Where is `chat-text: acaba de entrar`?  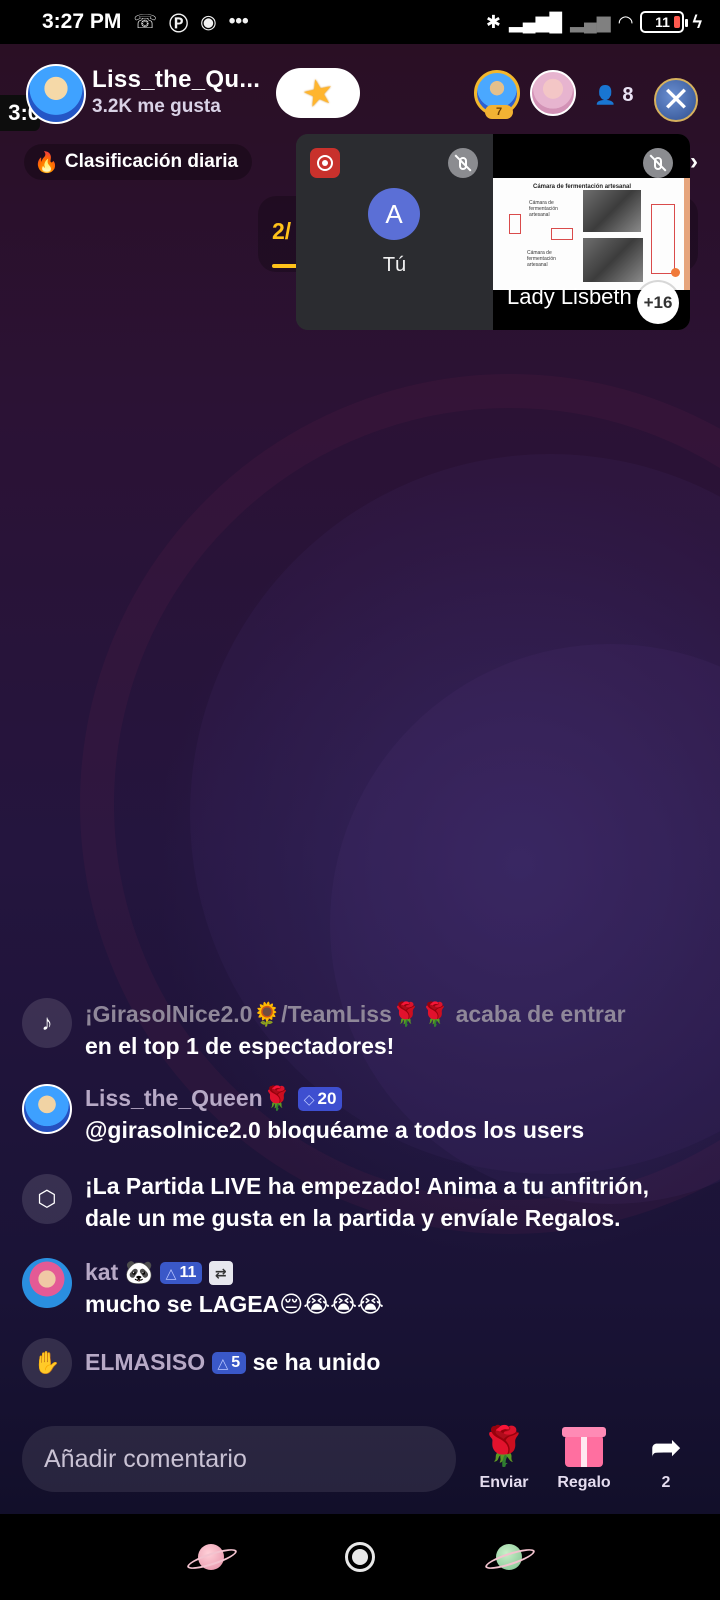 chat-text: acaba de entrar is located at coordinates (540, 1014).